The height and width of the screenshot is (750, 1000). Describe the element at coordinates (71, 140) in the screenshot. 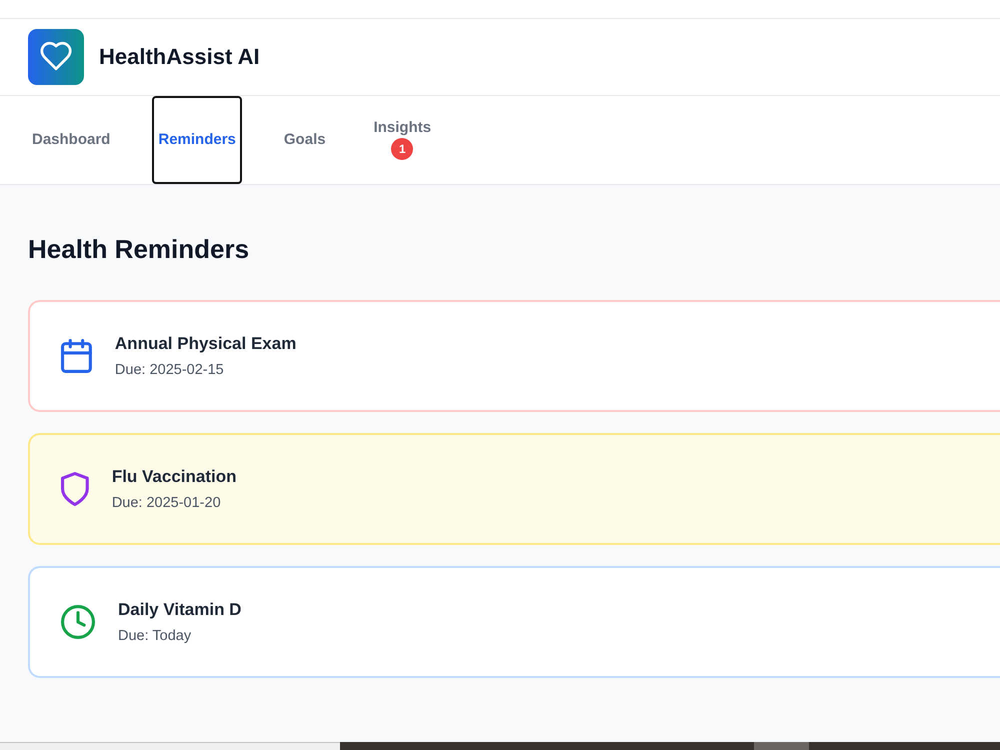

I see `nav-tab: Dashboard` at that location.